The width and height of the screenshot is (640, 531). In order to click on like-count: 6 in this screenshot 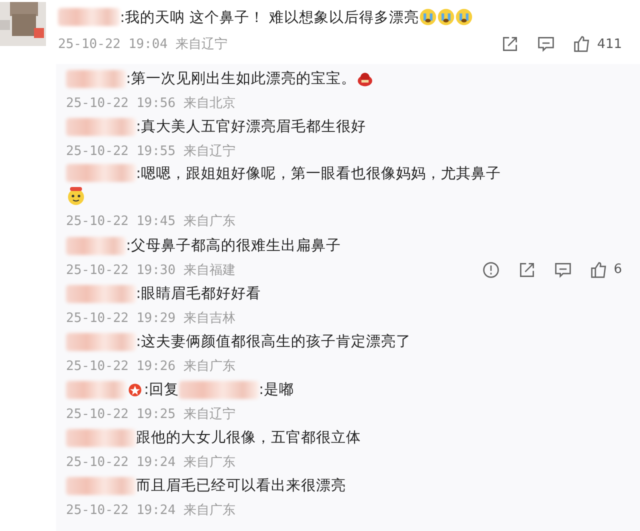, I will do `click(618, 269)`.